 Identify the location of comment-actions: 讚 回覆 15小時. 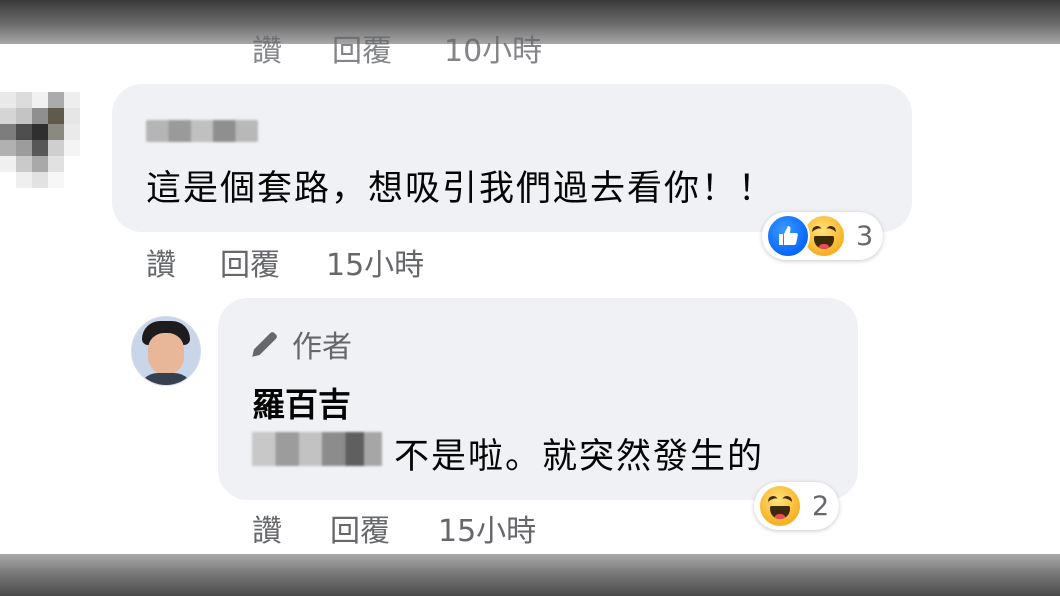
(285, 262).